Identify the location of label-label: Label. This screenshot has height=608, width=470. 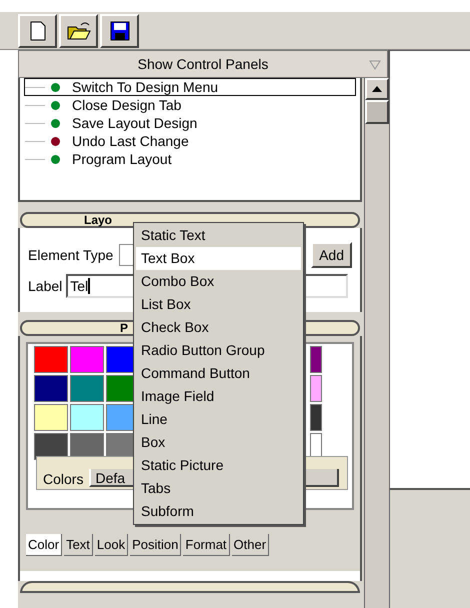
(45, 286).